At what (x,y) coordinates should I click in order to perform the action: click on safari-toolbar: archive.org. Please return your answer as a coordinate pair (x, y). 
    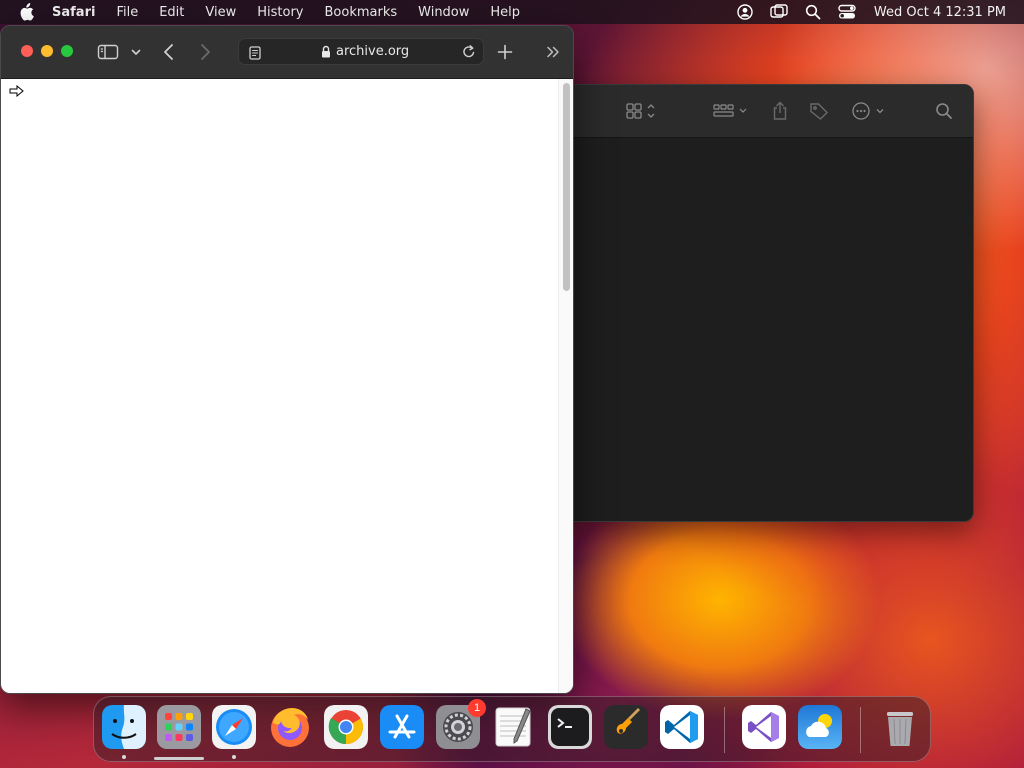
    Looking at the image, I should click on (287, 52).